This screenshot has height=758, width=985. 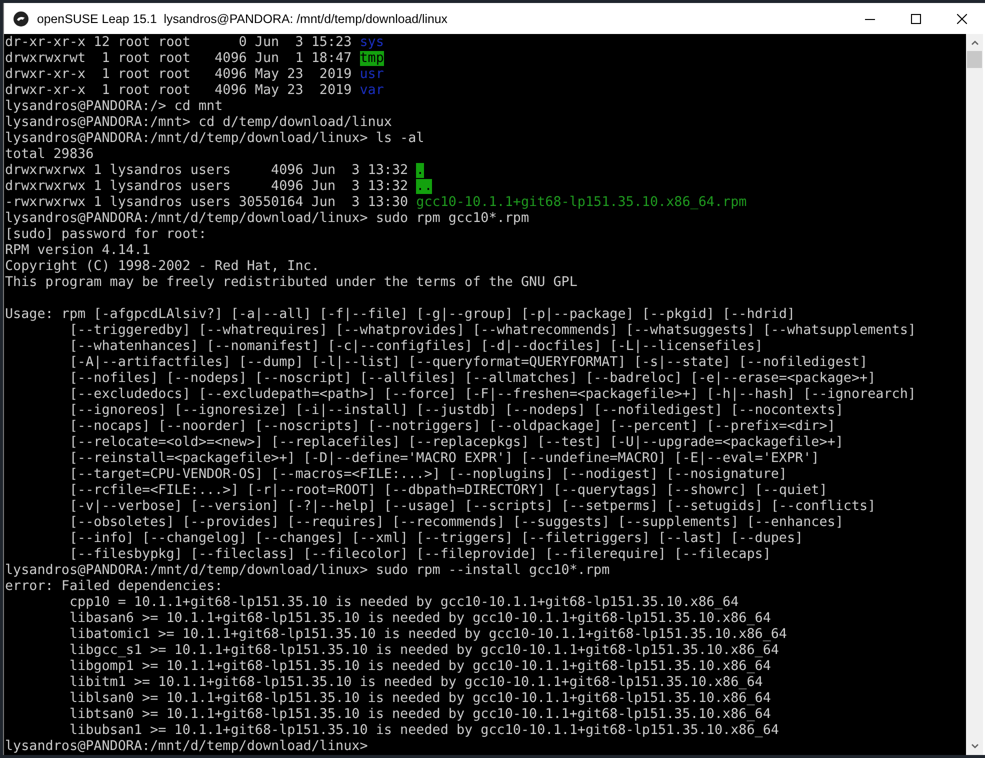 What do you see at coordinates (974, 59) in the screenshot?
I see `scroll-thumb` at bounding box center [974, 59].